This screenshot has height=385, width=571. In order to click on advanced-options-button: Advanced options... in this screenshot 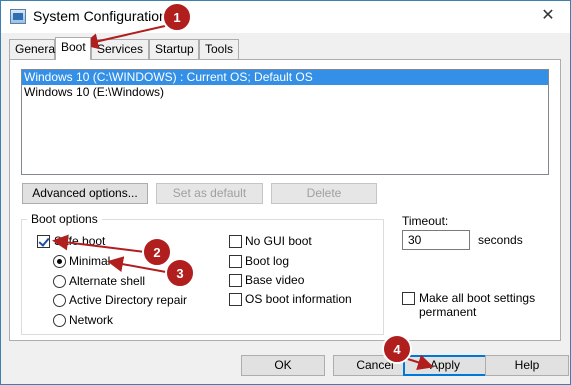, I will do `click(85, 193)`.